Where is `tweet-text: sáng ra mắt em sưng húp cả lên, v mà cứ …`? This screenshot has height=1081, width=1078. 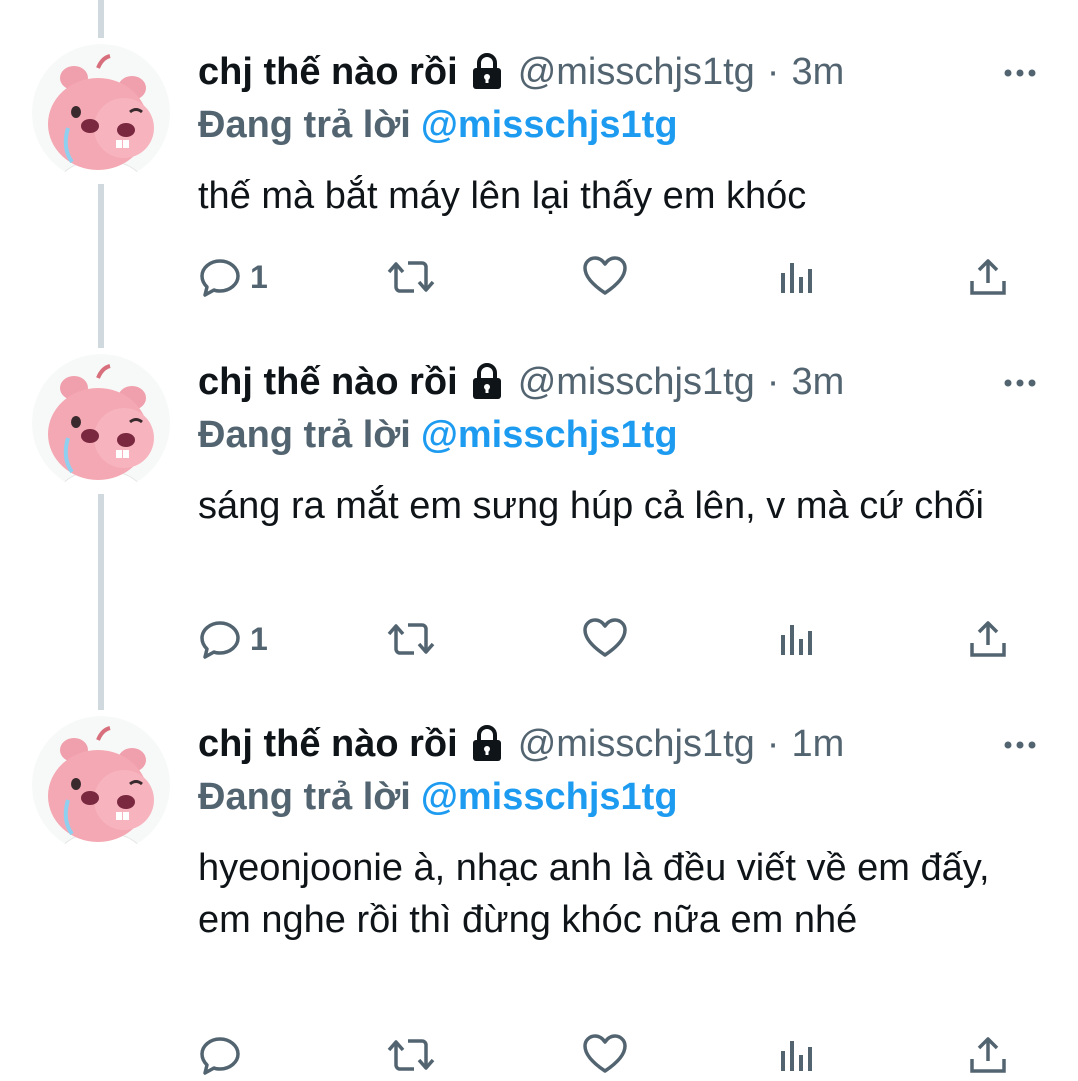 tweet-text: sáng ra mắt em sưng húp cả lên, v mà cứ … is located at coordinates (591, 506).